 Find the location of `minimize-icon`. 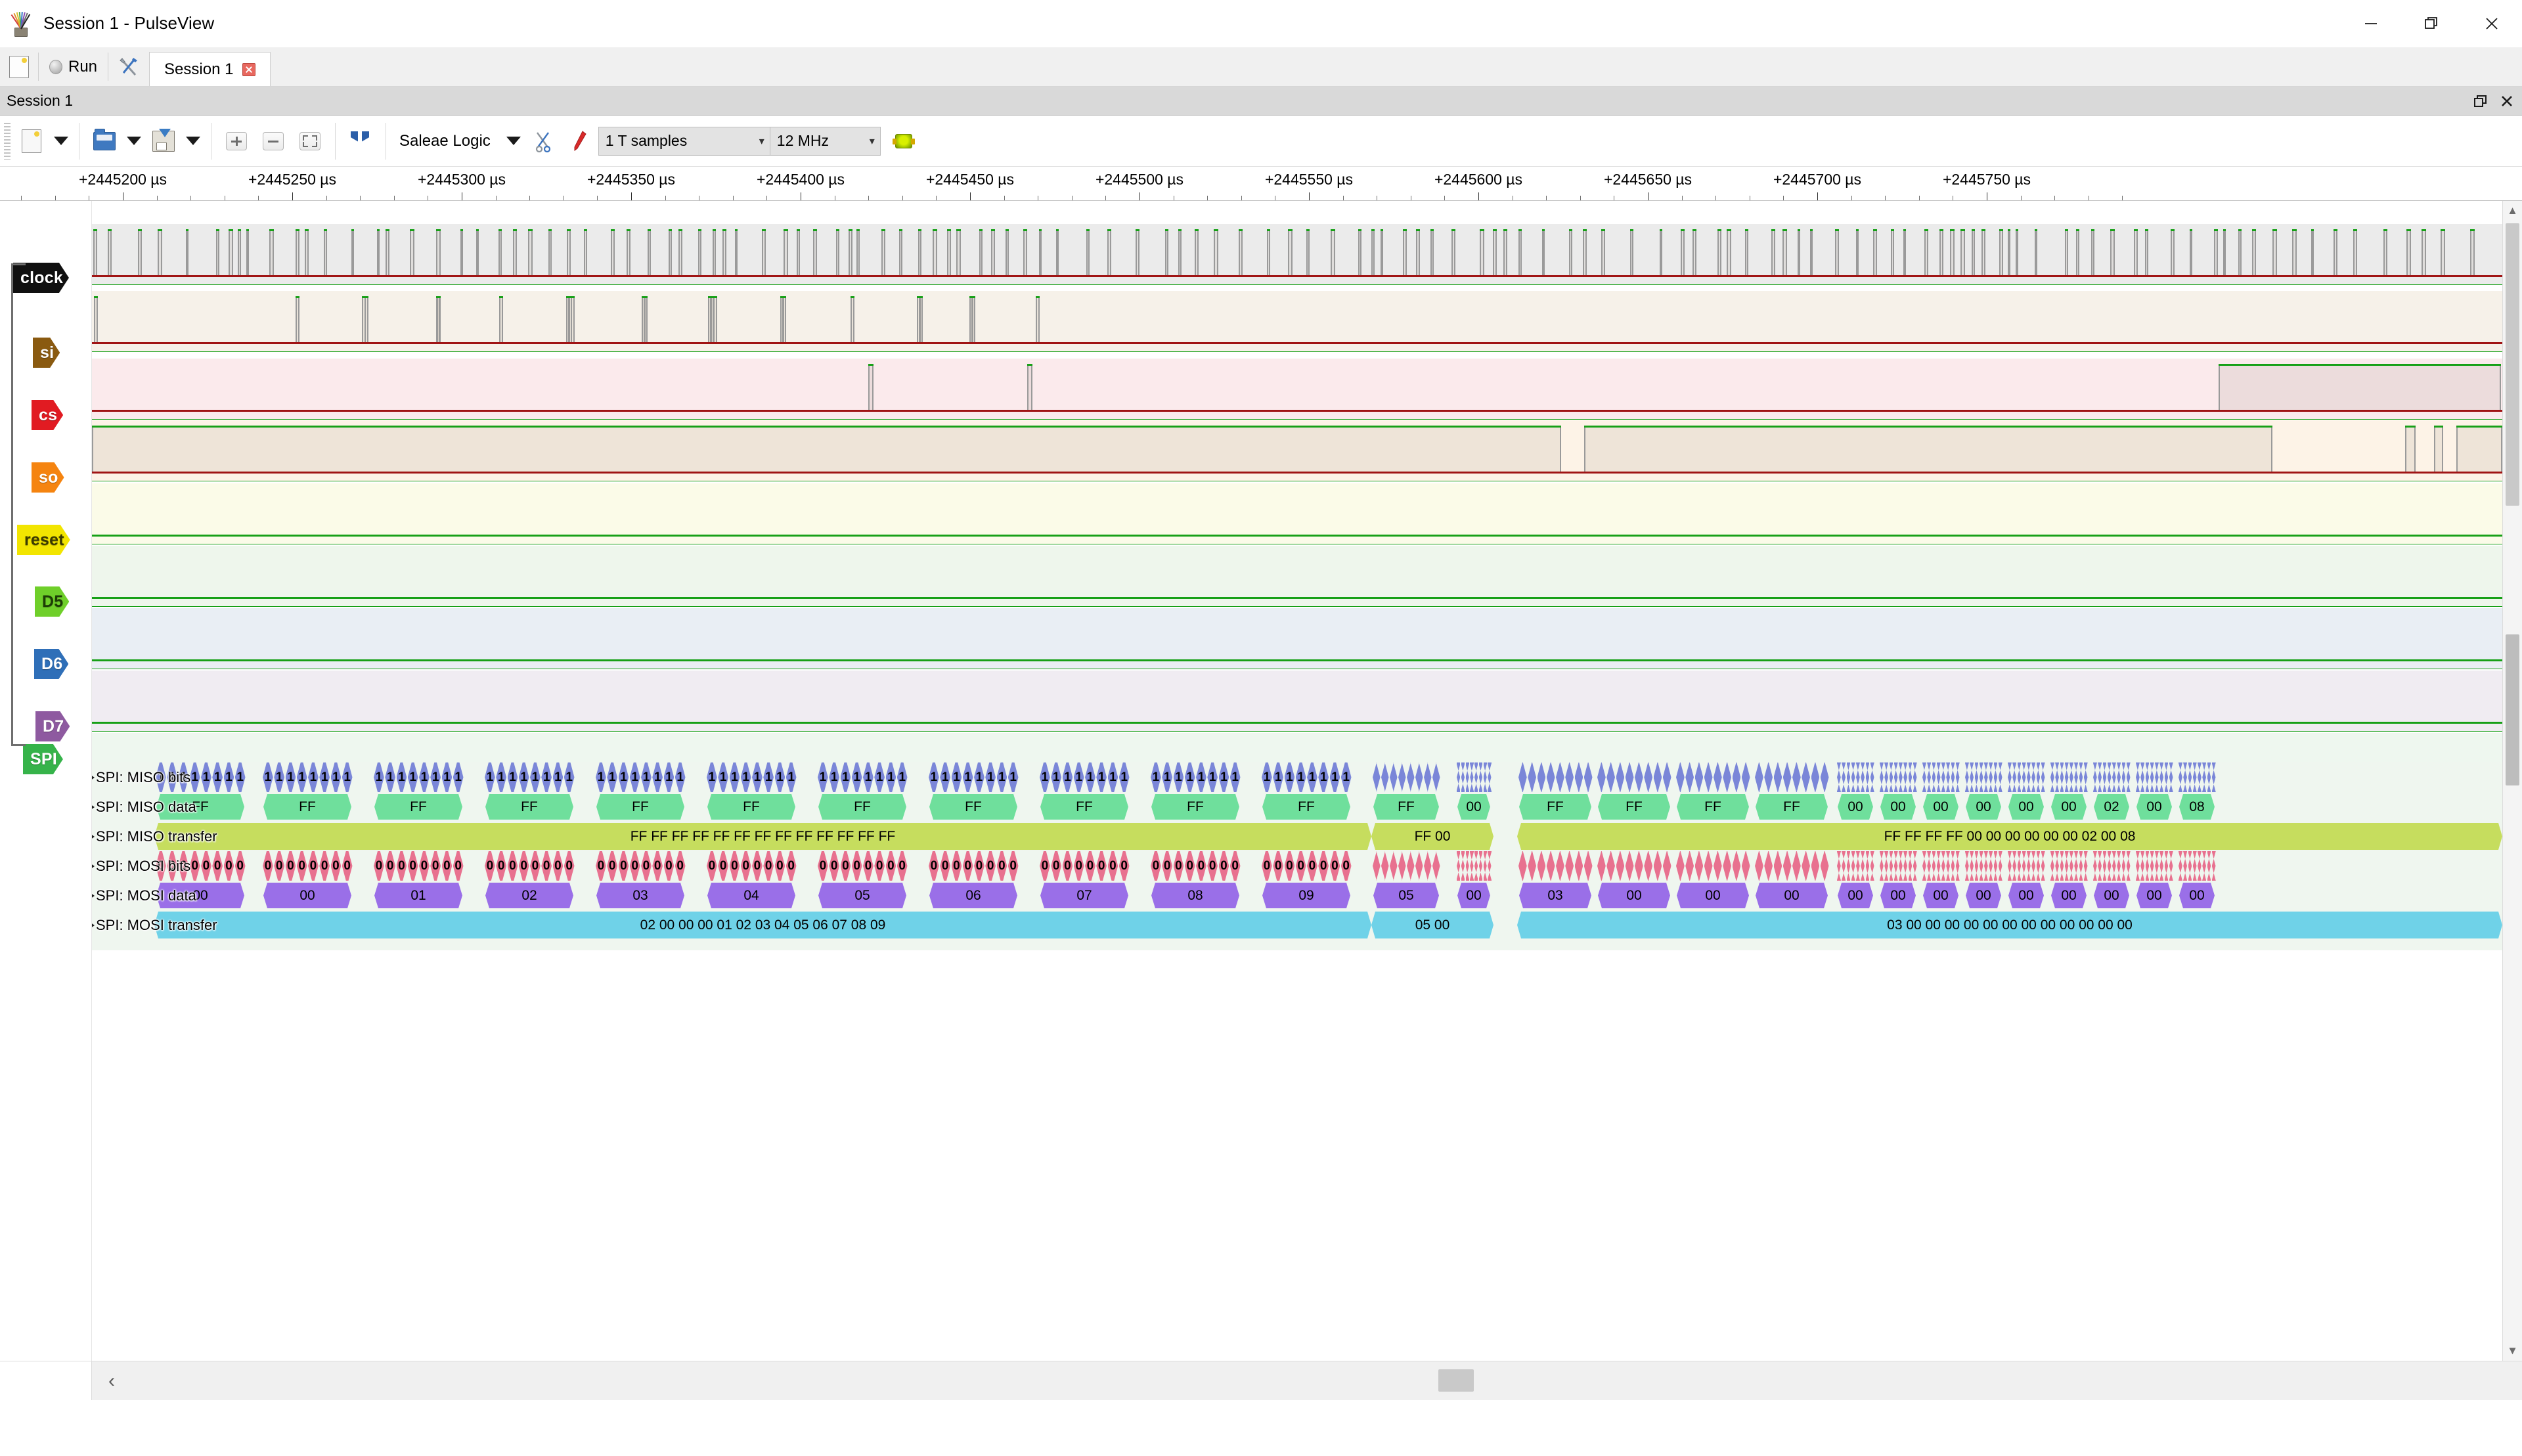

minimize-icon is located at coordinates (2371, 23).